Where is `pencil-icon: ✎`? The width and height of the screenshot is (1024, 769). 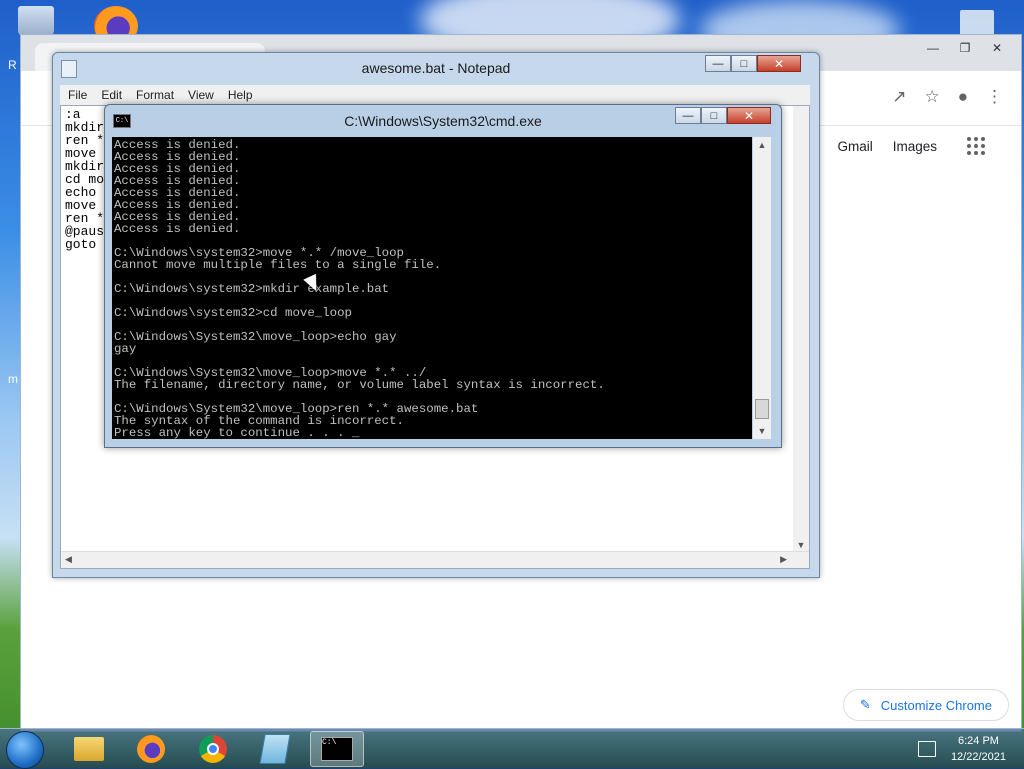 pencil-icon: ✎ is located at coordinates (865, 704).